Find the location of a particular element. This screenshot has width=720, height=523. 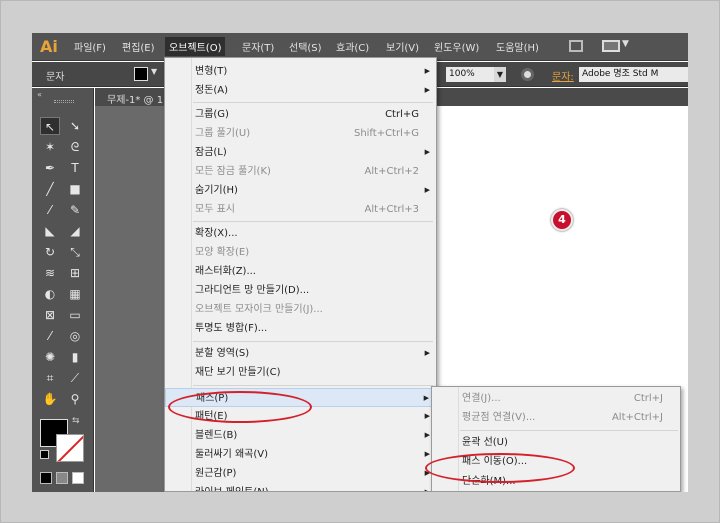

rotate-tool-icon: ↻ is located at coordinates (50, 252).